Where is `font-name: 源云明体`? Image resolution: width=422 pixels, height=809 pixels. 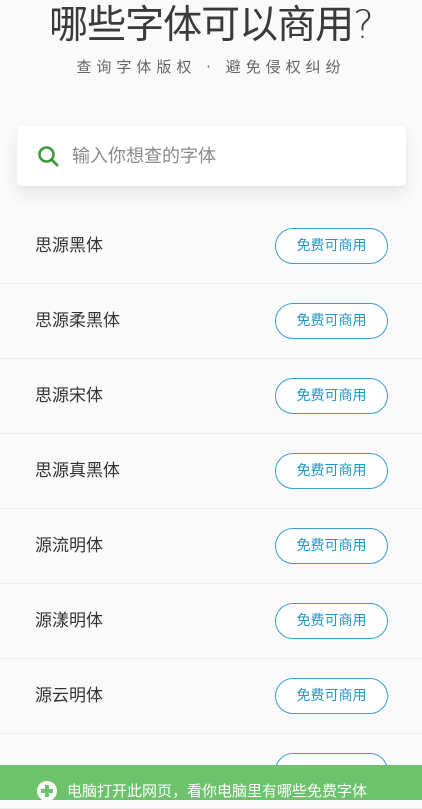 font-name: 源云明体 is located at coordinates (69, 696).